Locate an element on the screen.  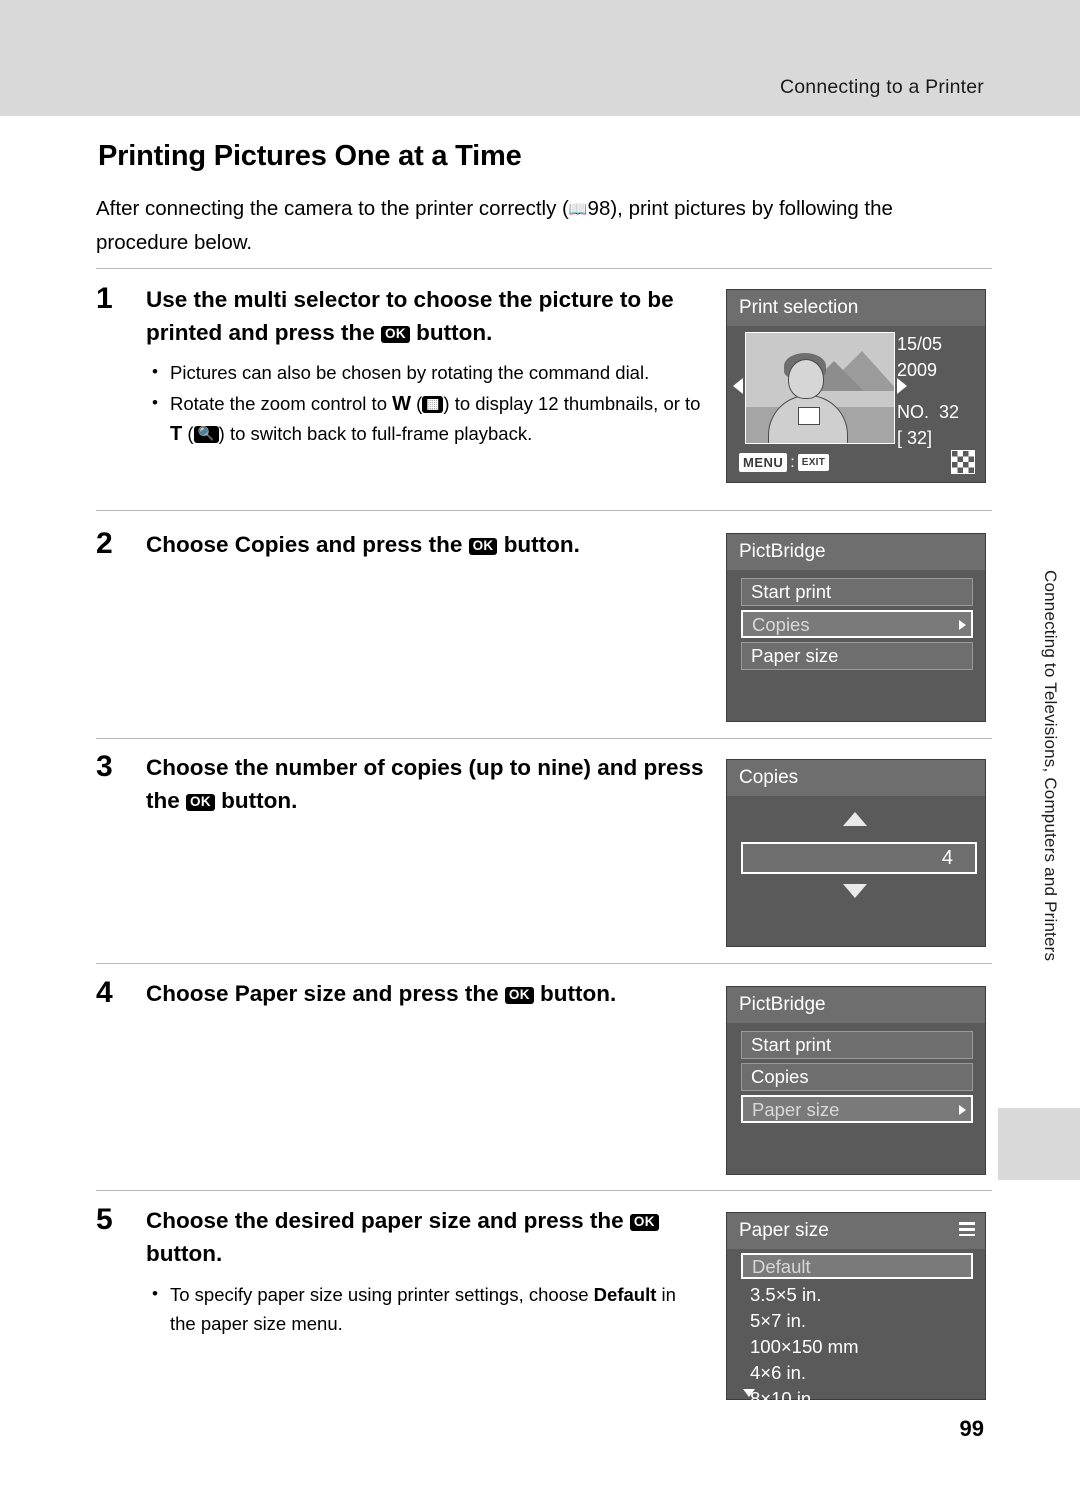
paper-size-keyword: Paper size is located at coordinates (290, 993).